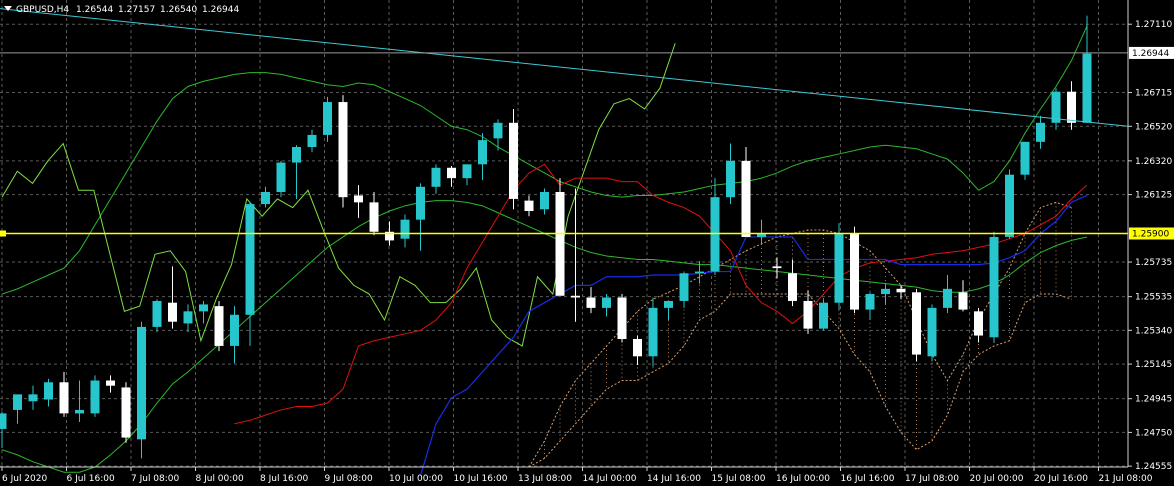  Describe the element at coordinates (3, 233) in the screenshot. I see `hline-anchor-handle` at that location.